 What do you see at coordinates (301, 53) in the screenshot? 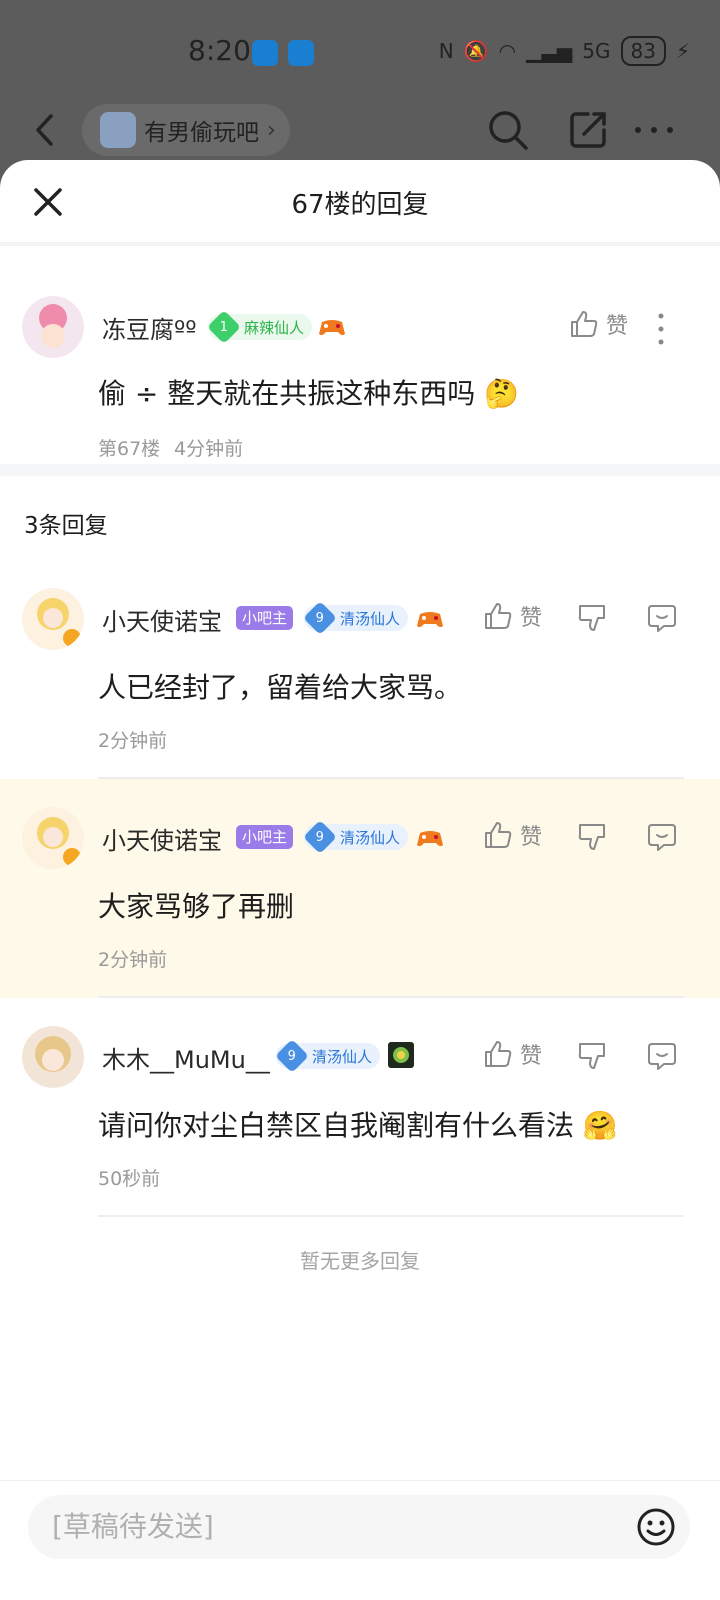
I see `browser-notification-icon` at bounding box center [301, 53].